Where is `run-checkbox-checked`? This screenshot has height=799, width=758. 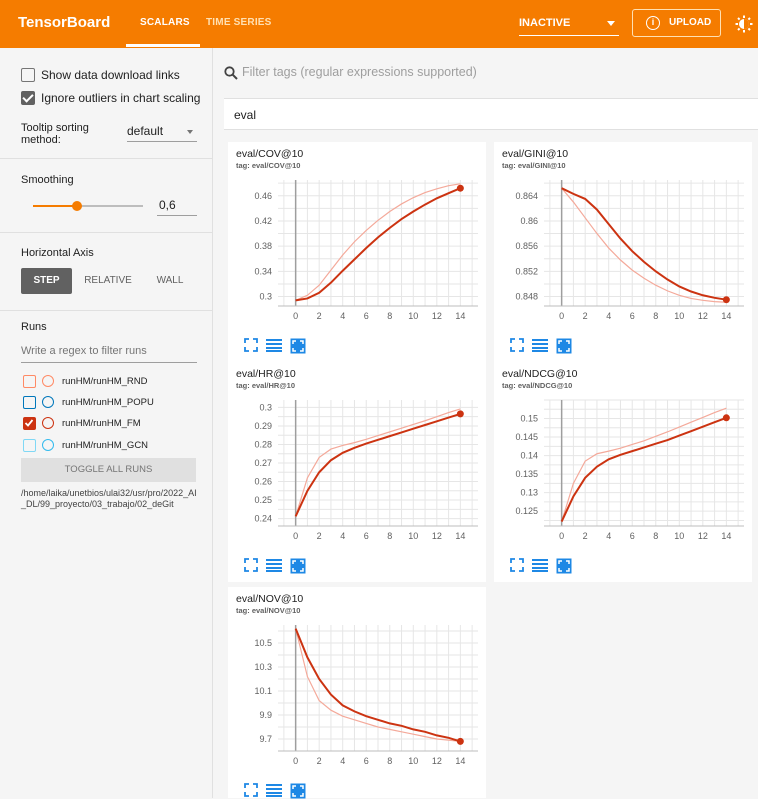 run-checkbox-checked is located at coordinates (29, 423).